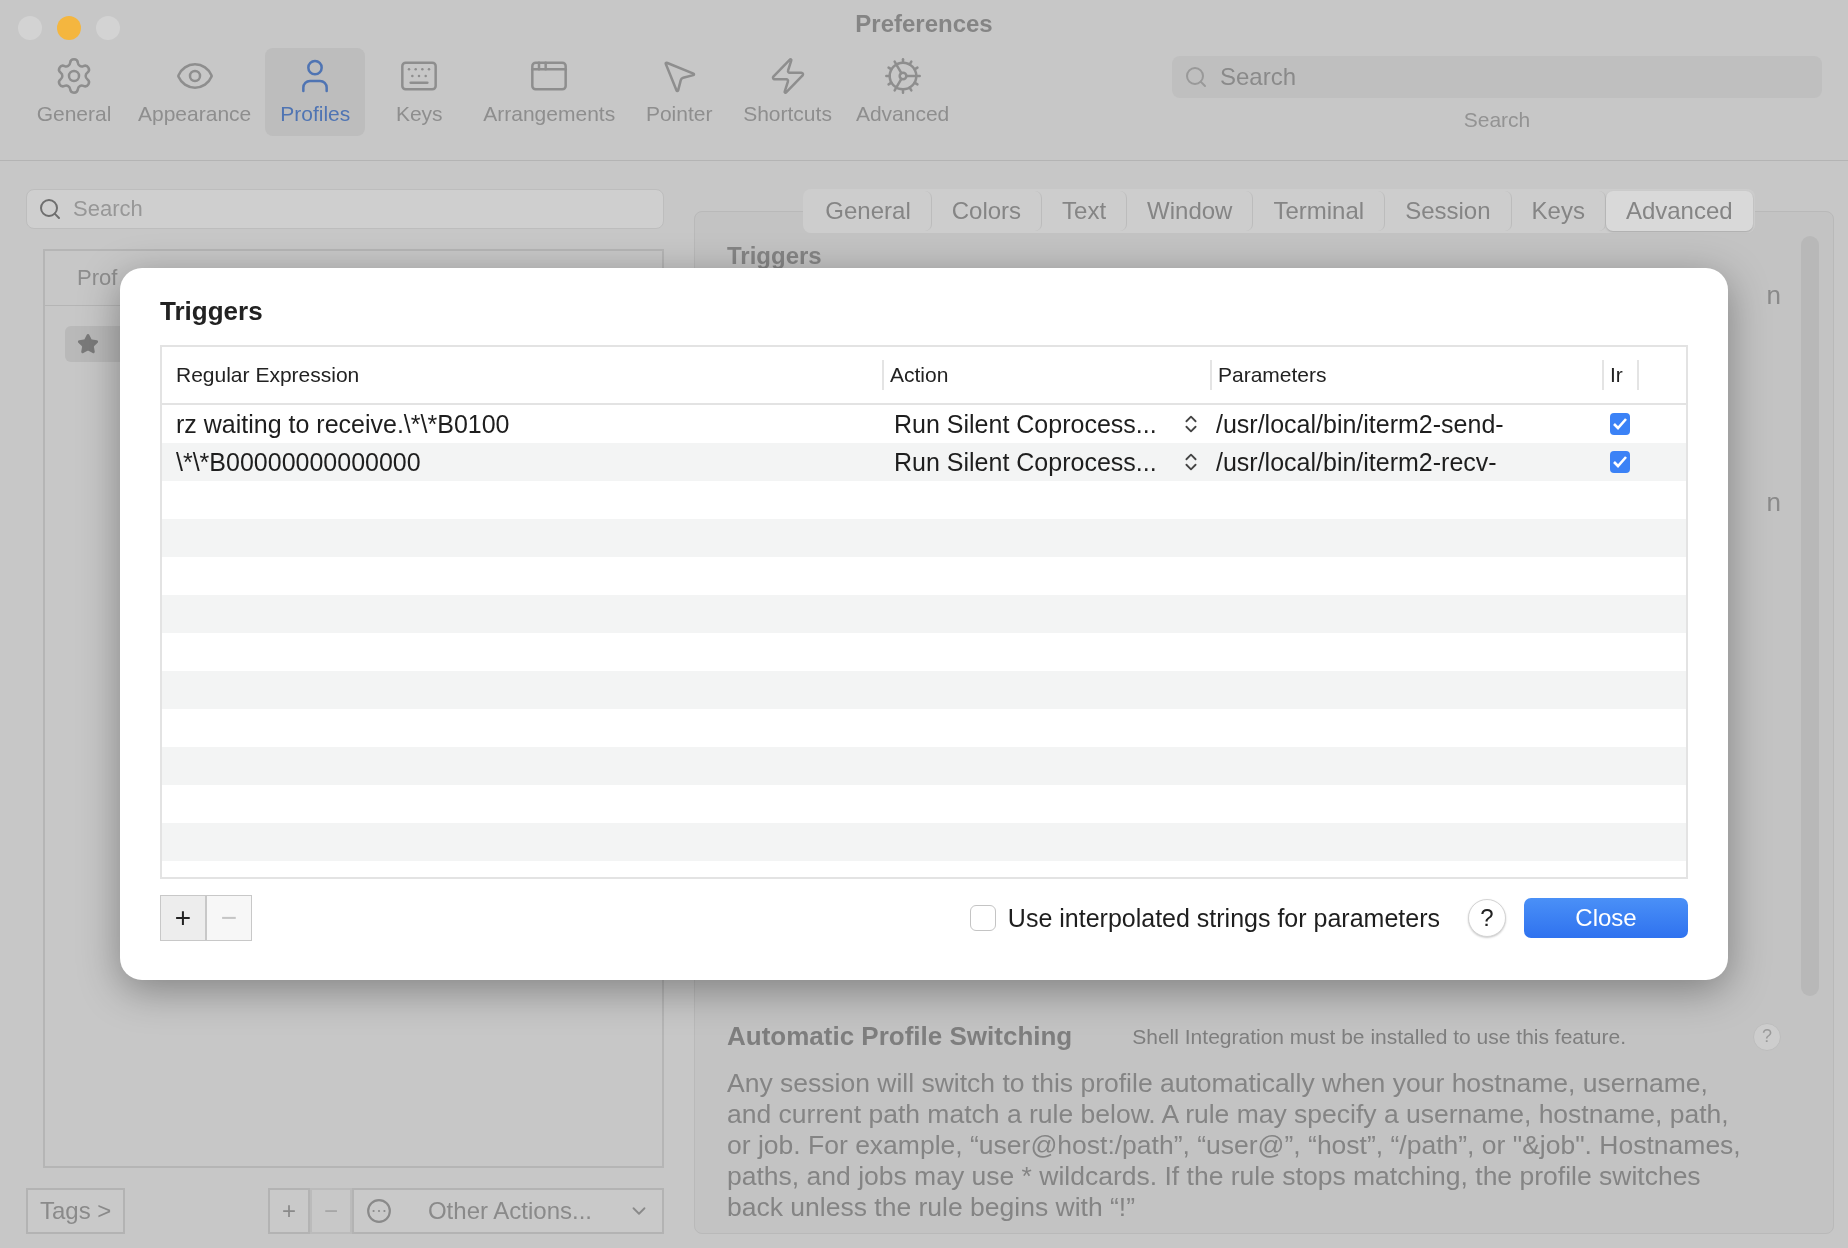 Image resolution: width=1848 pixels, height=1248 pixels. I want to click on tags-button: Tags >, so click(76, 1211).